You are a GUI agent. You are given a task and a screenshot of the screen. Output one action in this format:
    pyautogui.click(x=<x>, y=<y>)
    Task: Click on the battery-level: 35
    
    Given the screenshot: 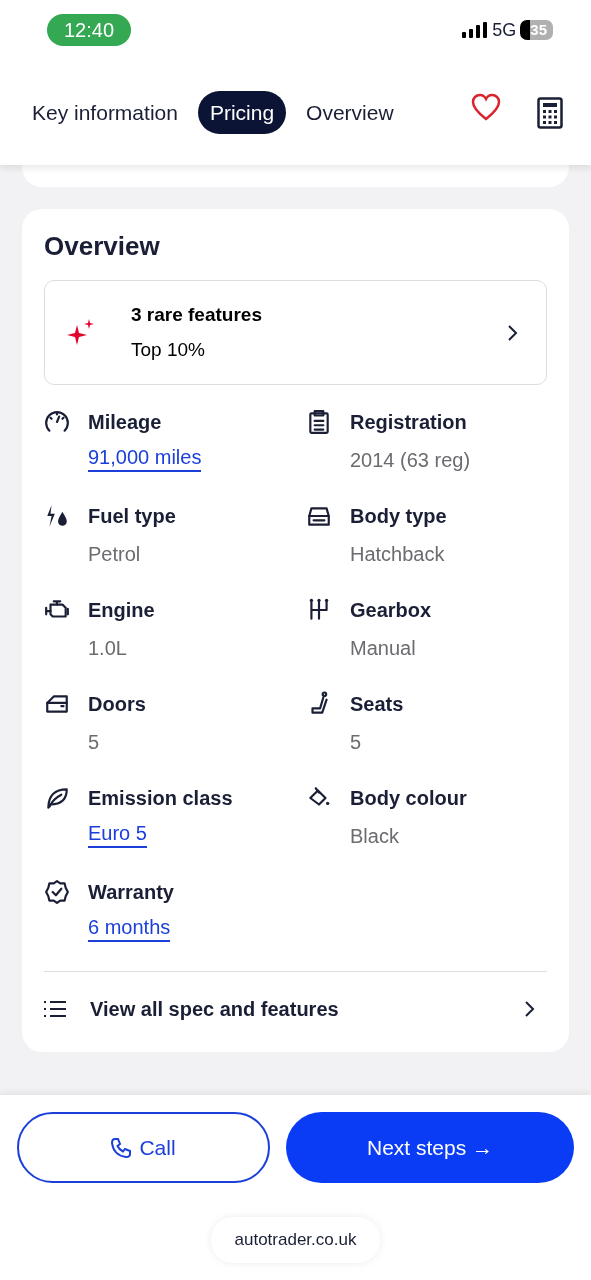 What is the action you would take?
    pyautogui.click(x=536, y=30)
    